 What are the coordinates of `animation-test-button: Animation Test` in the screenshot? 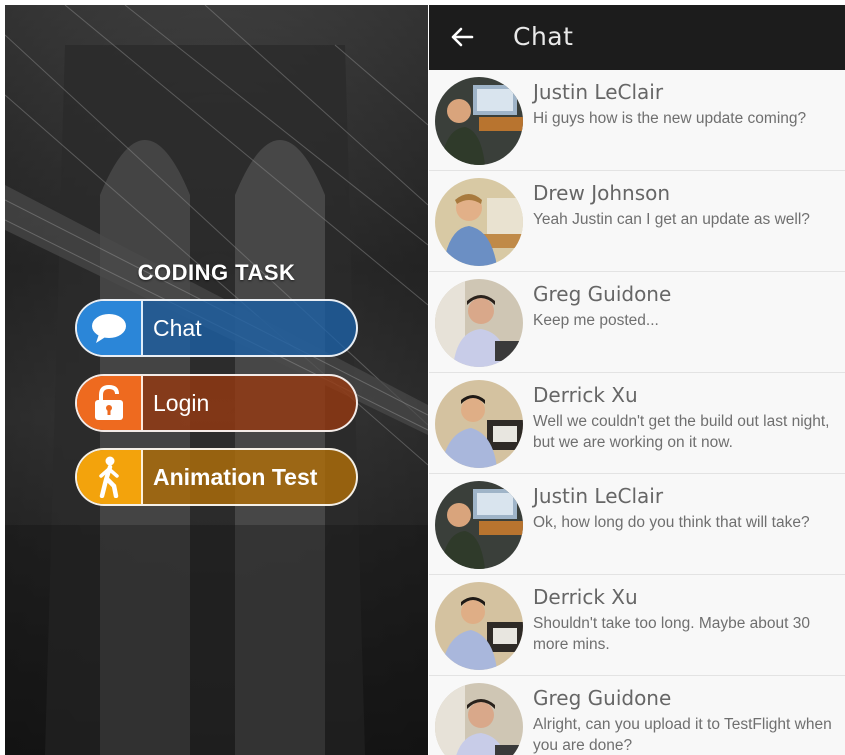 It's located at (216, 477).